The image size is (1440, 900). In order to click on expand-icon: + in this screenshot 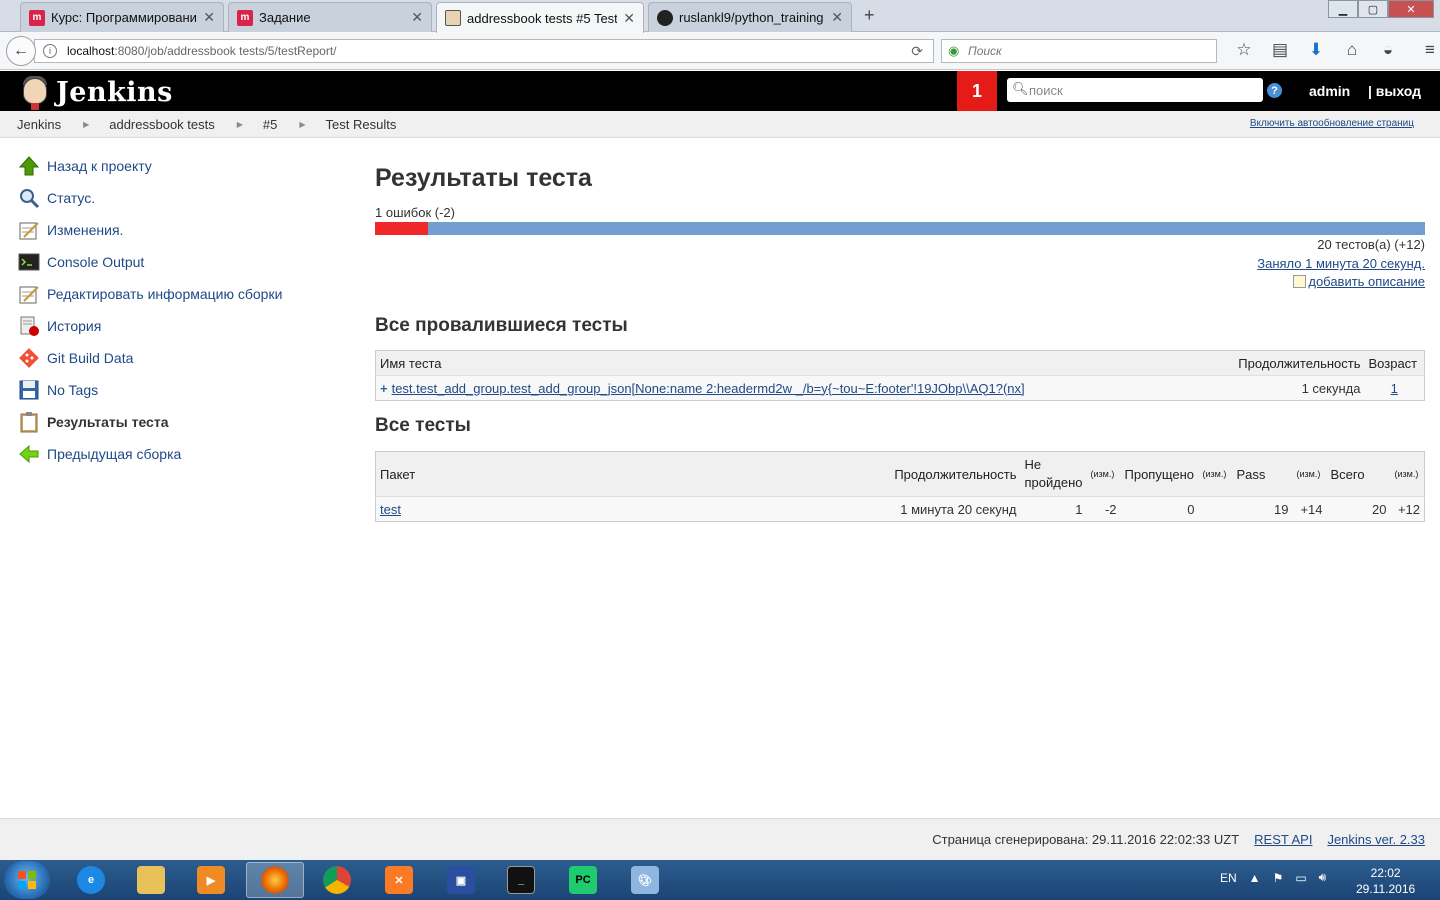, I will do `click(384, 388)`.